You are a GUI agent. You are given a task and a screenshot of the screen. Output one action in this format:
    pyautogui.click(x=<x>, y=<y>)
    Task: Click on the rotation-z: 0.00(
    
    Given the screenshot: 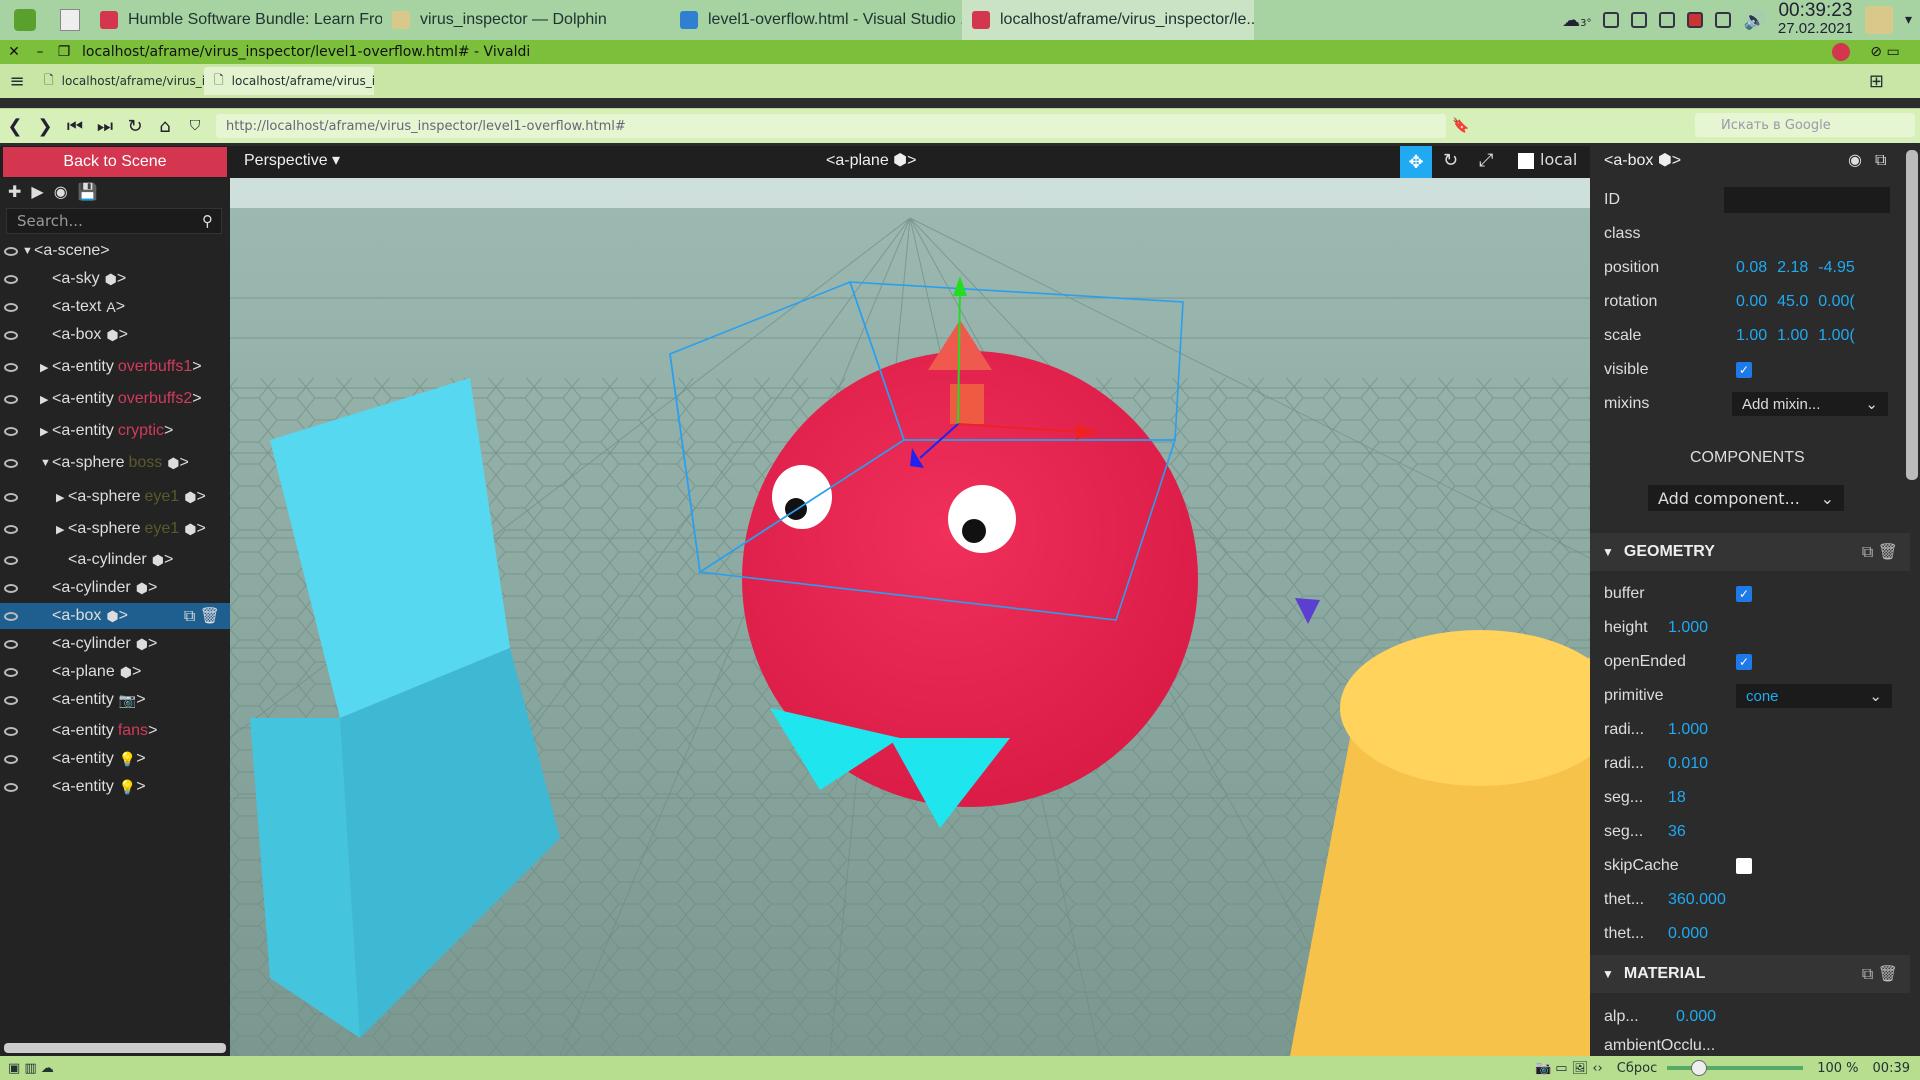 What is the action you would take?
    pyautogui.click(x=1836, y=302)
    